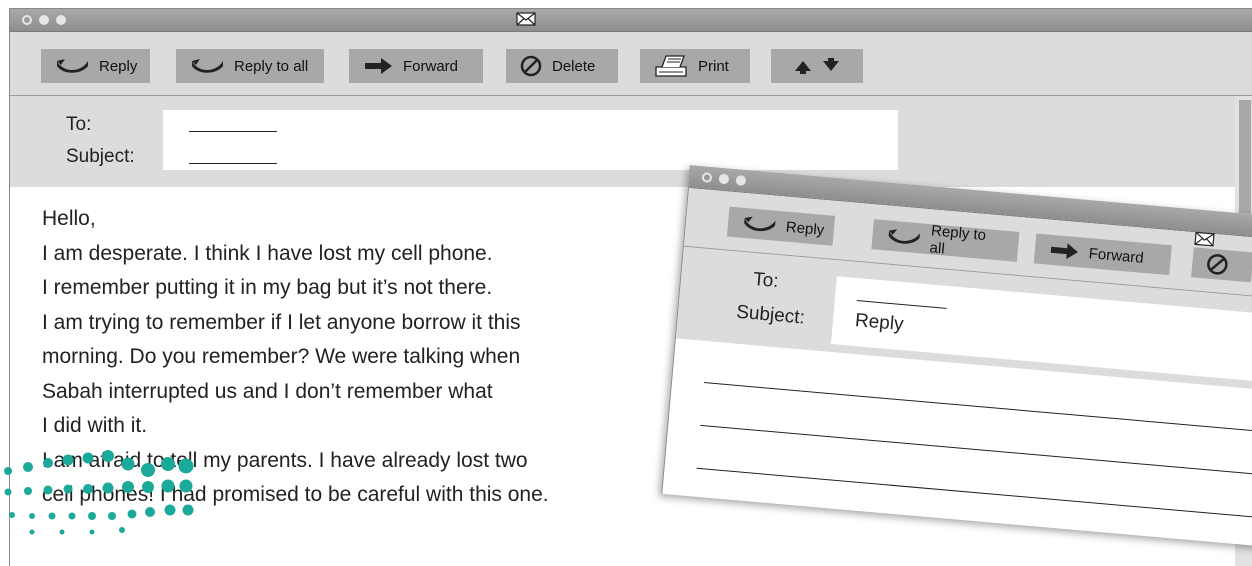 Image resolution: width=1252 pixels, height=566 pixels. Describe the element at coordinates (631, 20) in the screenshot. I see `title-bar` at that location.